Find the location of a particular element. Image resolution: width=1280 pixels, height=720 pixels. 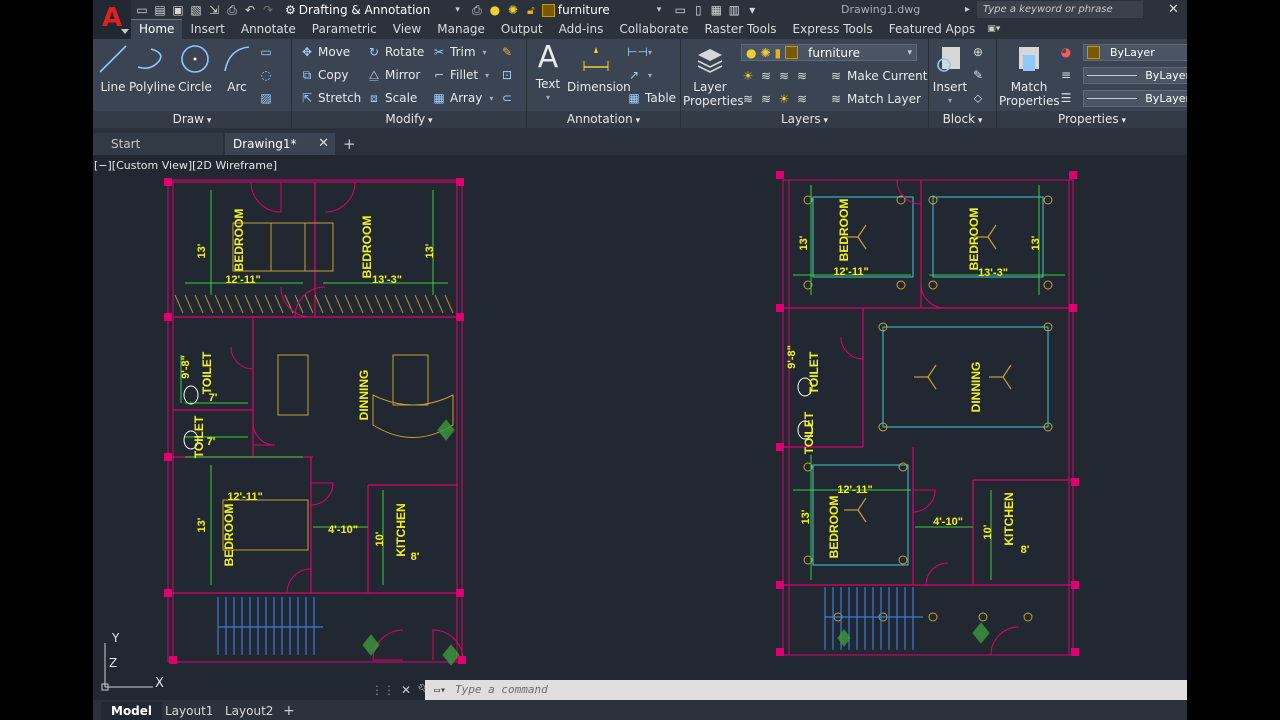

mirror-button: ⧋ Mirror is located at coordinates (394, 75).